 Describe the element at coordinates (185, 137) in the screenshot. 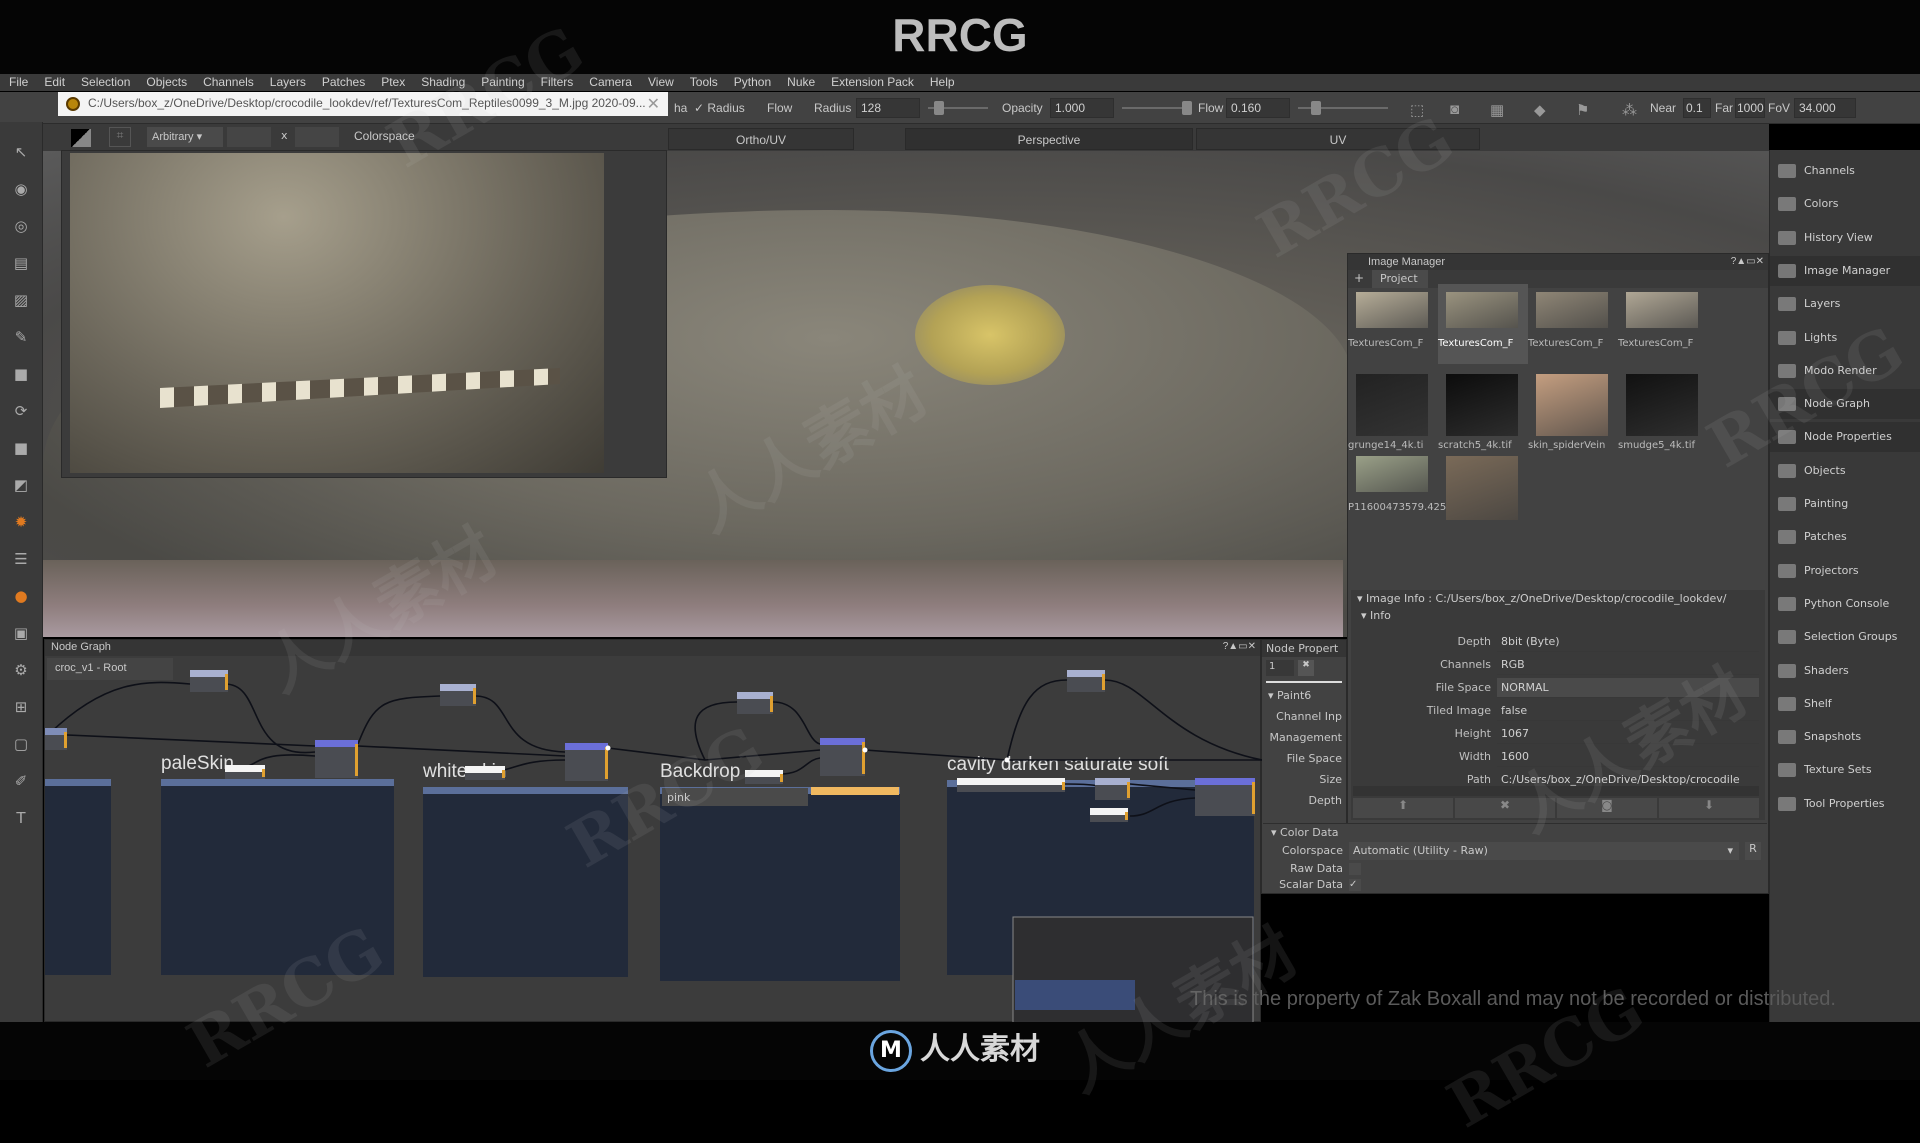

I see `size-mode-dropdown: Arbitrary ▾` at that location.